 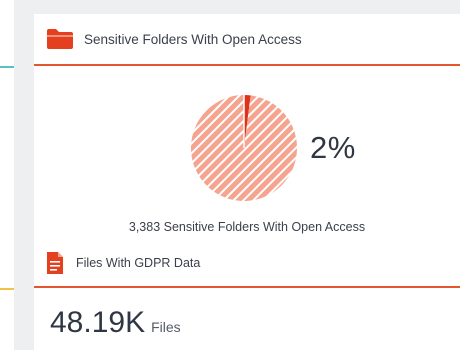 I want to click on gdpr-card-header: Files With GDPR Data, so click(x=247, y=264).